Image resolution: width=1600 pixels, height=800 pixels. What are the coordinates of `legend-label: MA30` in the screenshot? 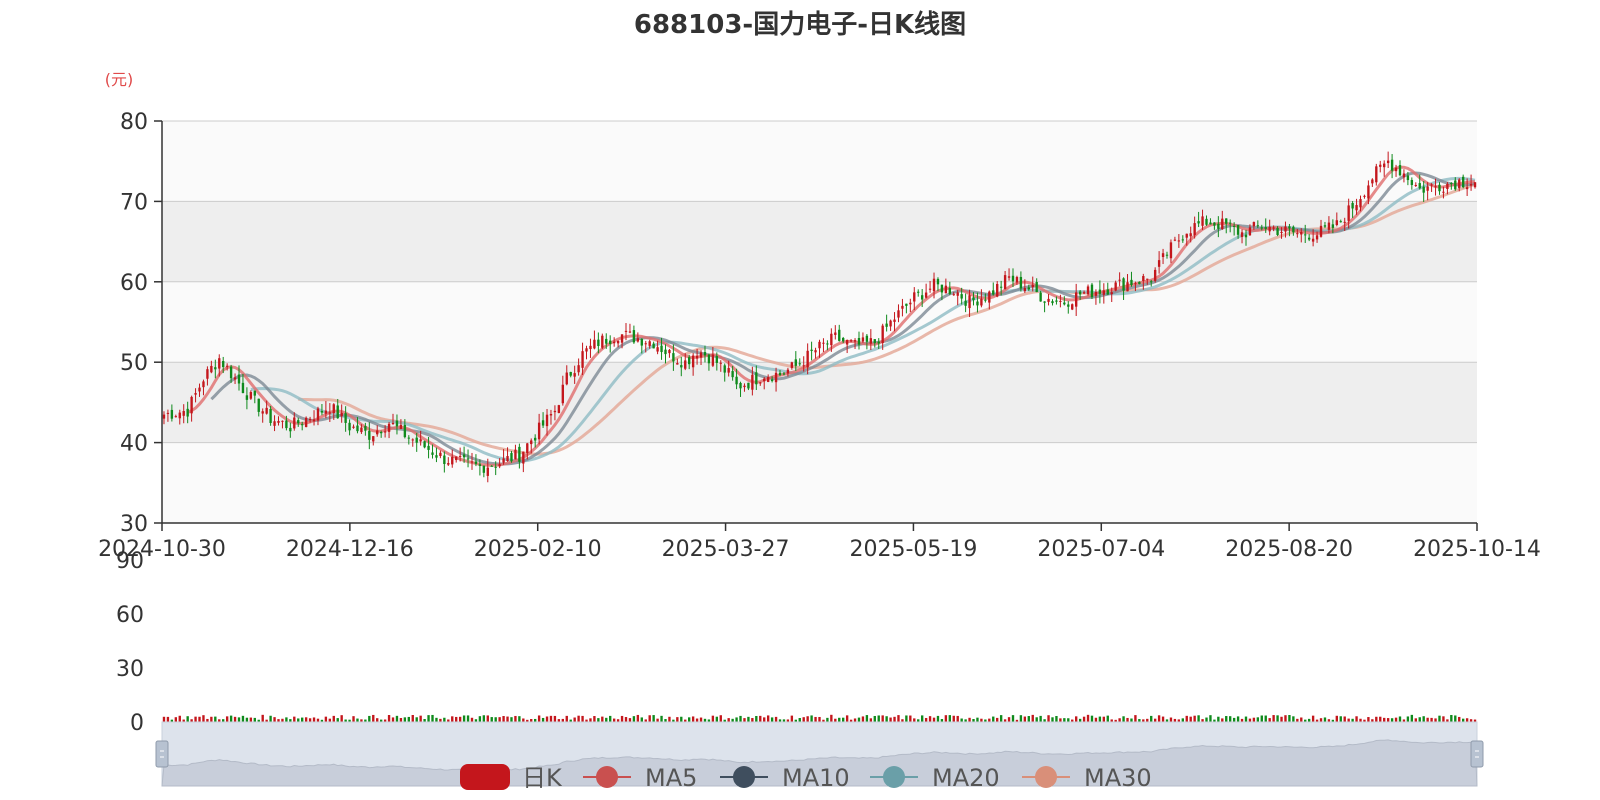 It's located at (1118, 778).